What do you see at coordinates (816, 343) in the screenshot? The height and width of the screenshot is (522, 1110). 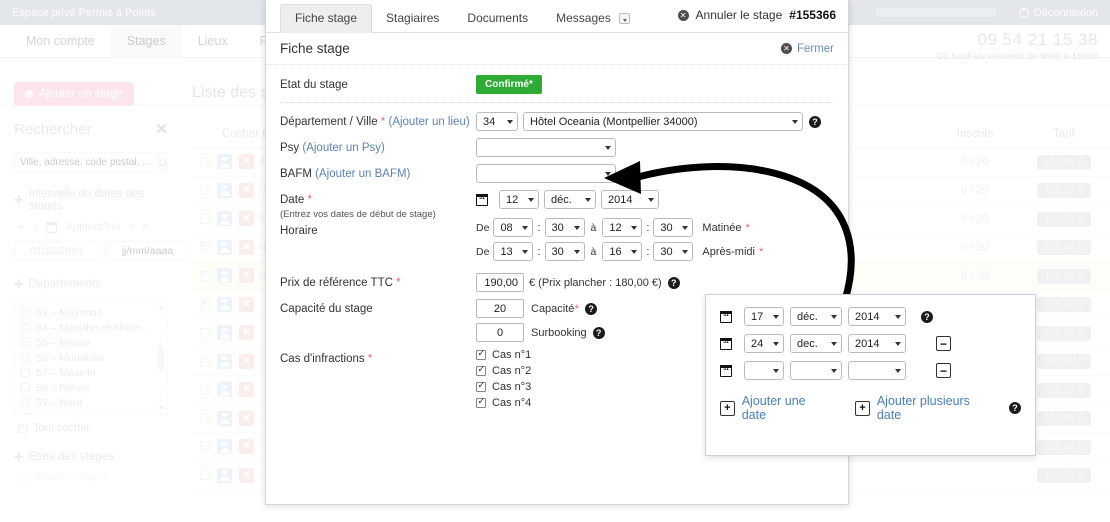 I see `popup-month-select-2: dec.` at bounding box center [816, 343].